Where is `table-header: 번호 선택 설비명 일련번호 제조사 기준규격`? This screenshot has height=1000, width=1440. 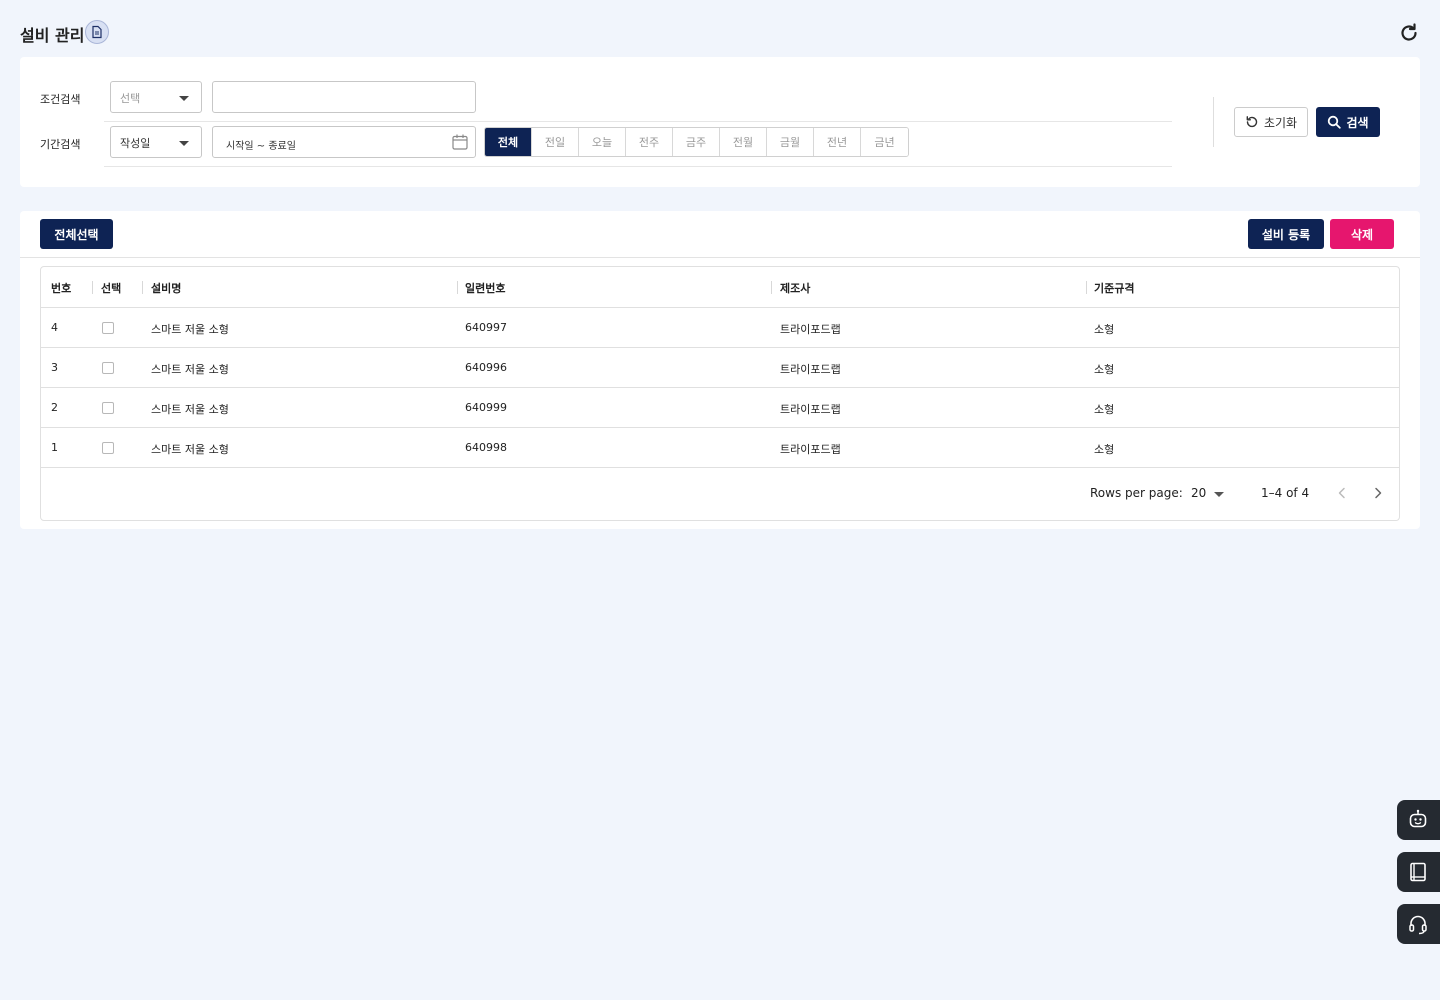
table-header: 번호 선택 설비명 일련번호 제조사 기준규격 is located at coordinates (720, 287).